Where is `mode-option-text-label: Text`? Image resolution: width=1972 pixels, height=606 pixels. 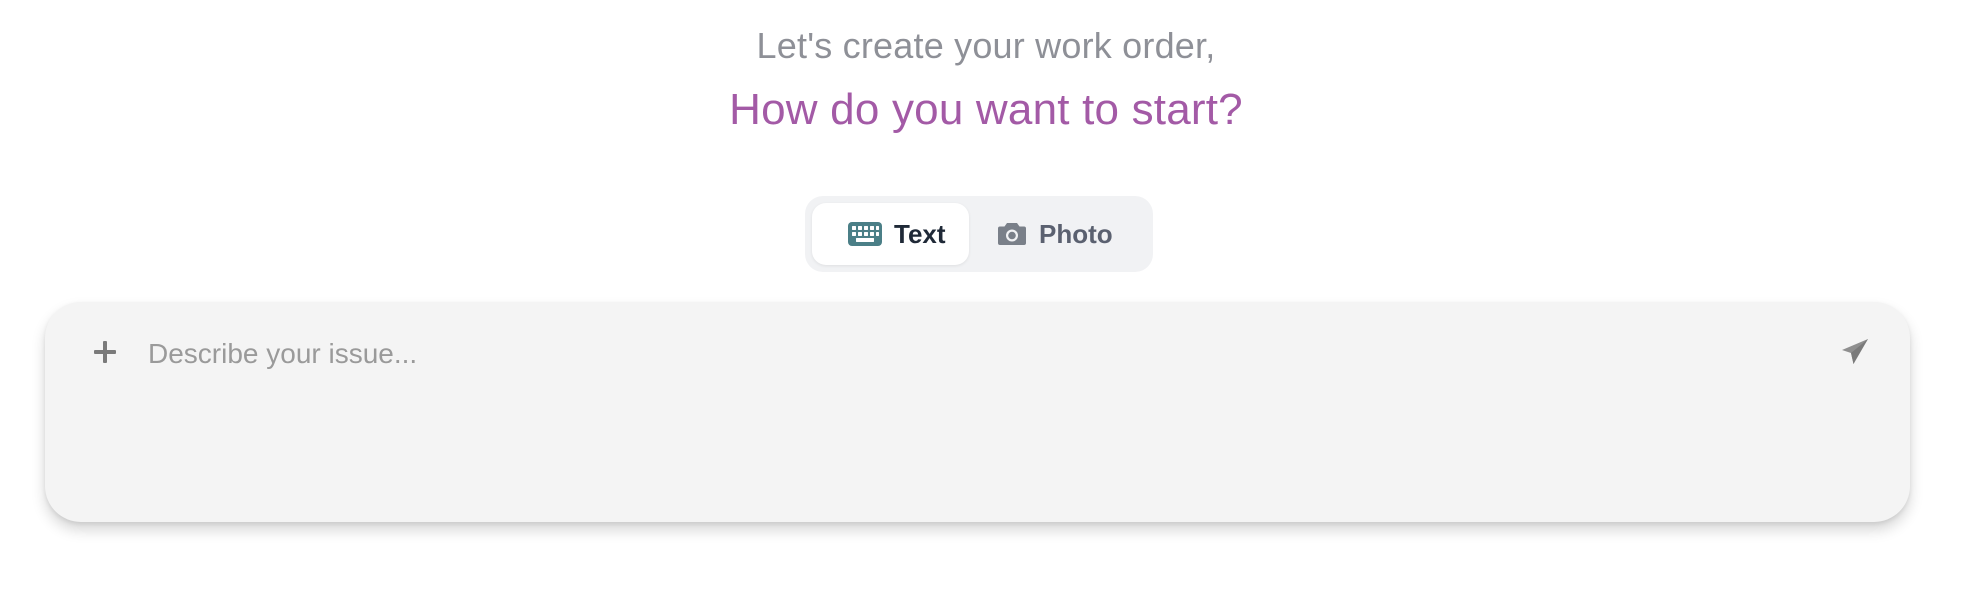
mode-option-text-label: Text is located at coordinates (920, 233).